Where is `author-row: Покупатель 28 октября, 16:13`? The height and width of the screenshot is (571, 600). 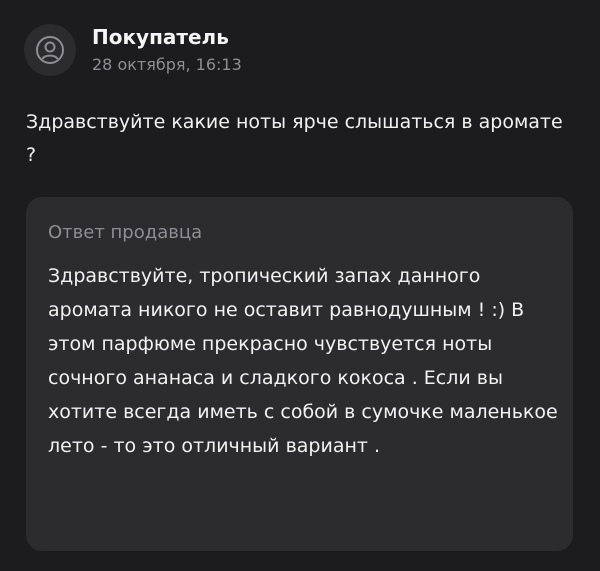
author-row: Покупатель 28 октября, 16:13 is located at coordinates (133, 50).